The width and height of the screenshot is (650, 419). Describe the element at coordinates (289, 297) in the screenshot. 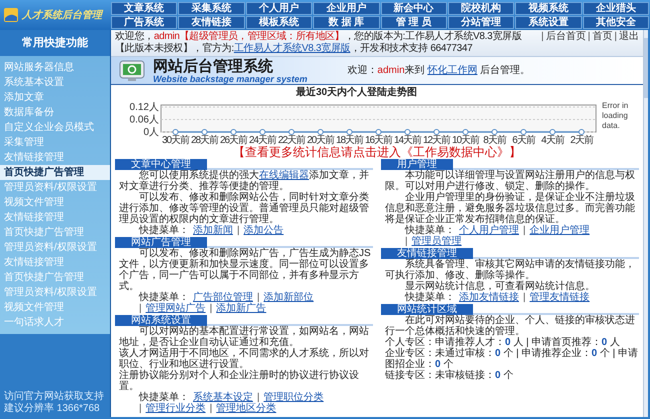

I see `menu-link: 添加新部位` at that location.